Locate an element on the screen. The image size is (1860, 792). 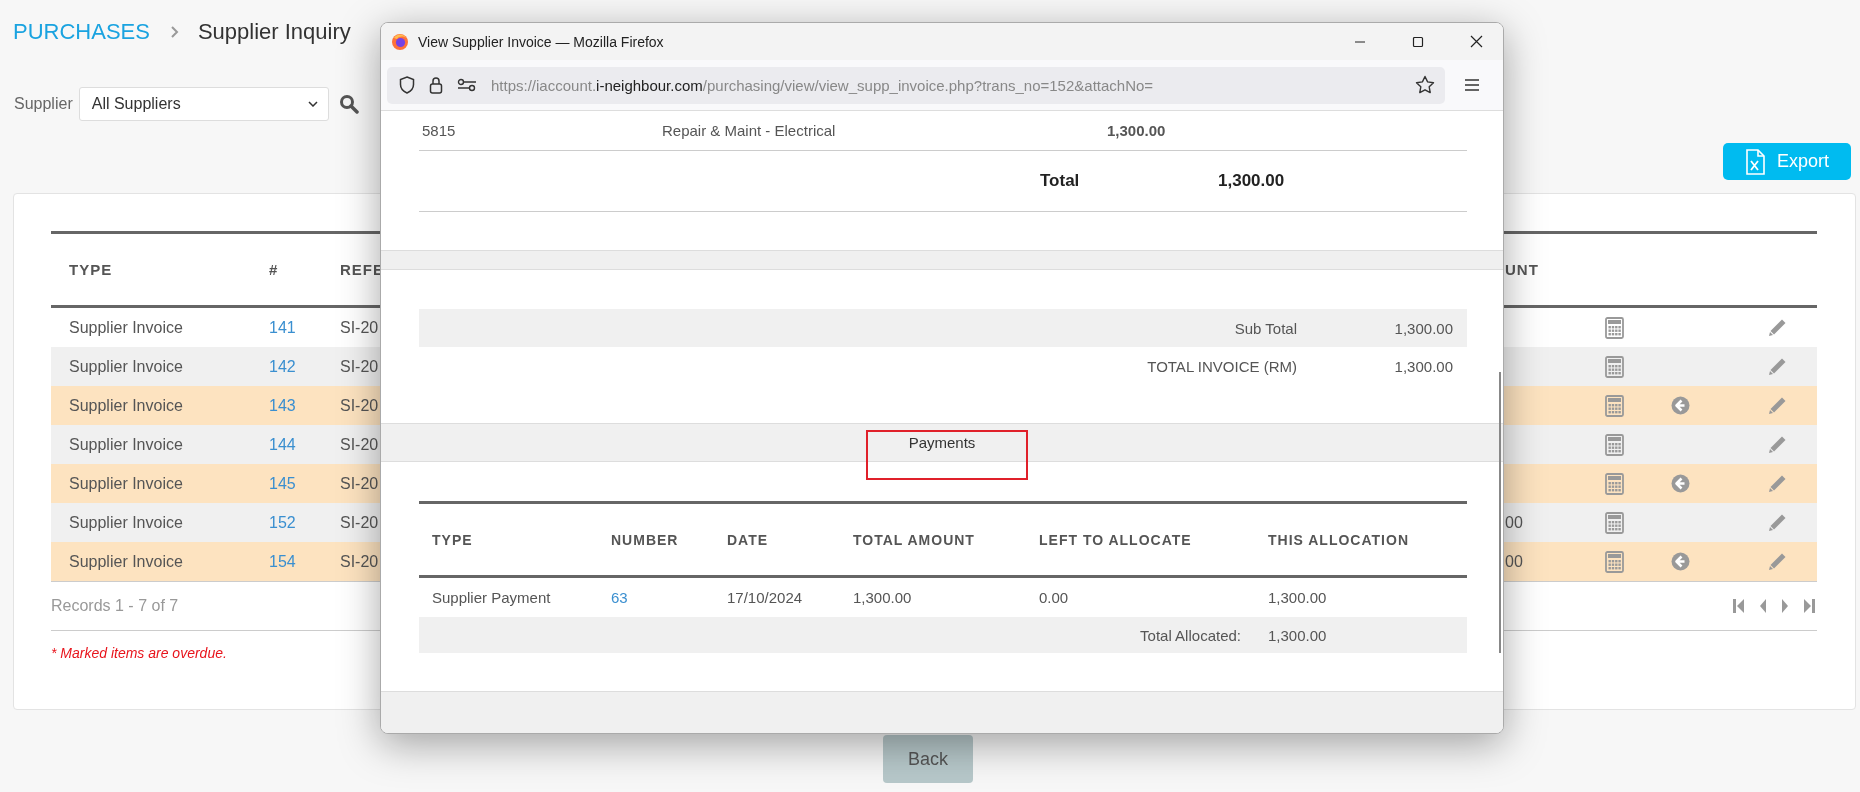
column-header: LEFT TO ALLOCATE is located at coordinates (1115, 539).